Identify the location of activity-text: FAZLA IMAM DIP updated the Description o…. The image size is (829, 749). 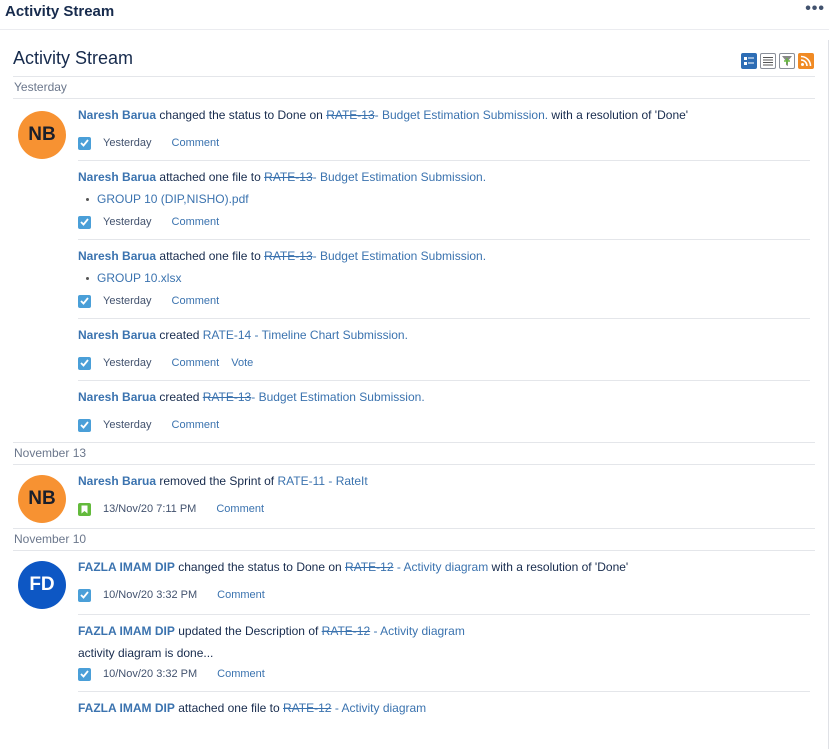
(271, 631).